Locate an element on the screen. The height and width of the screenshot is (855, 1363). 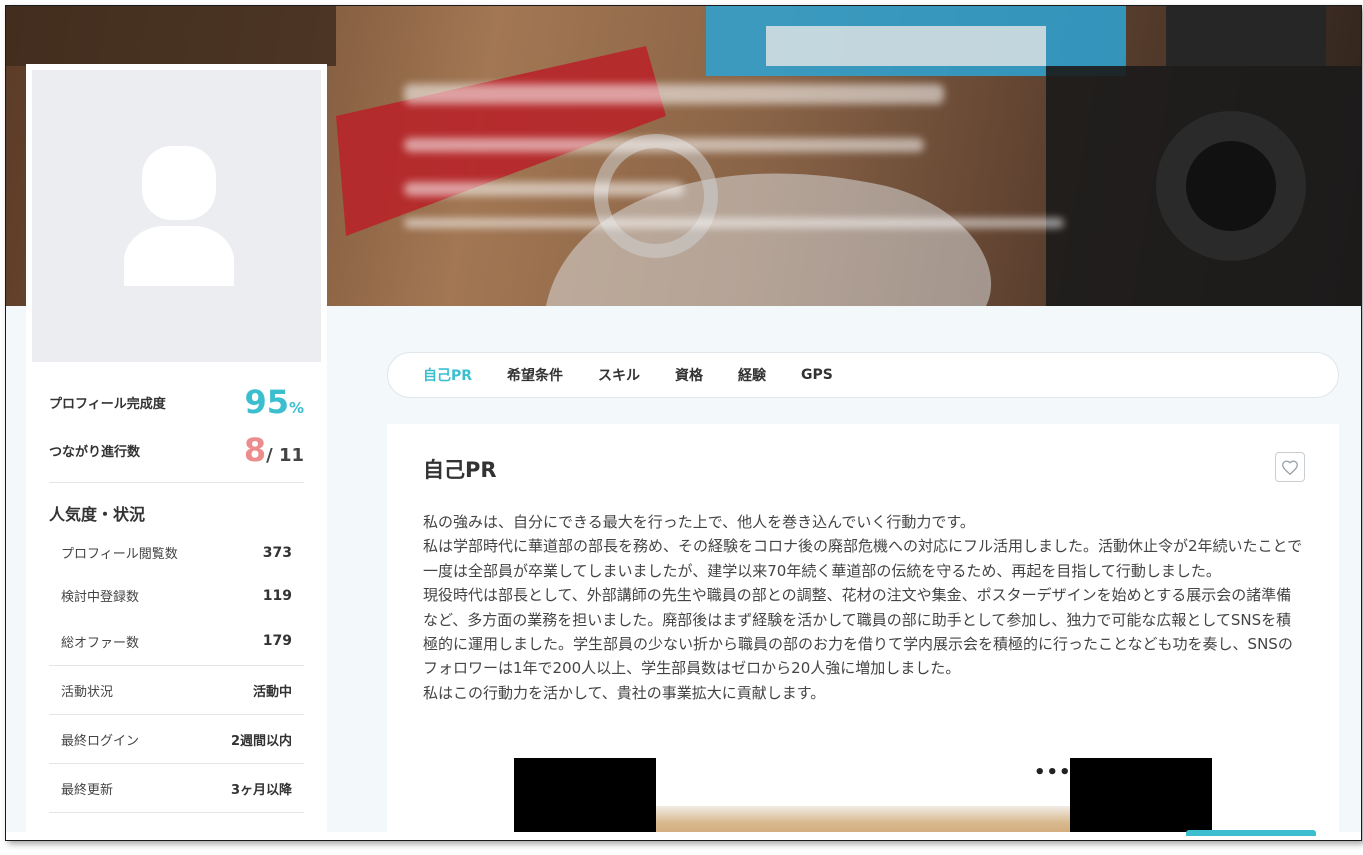
avatar is located at coordinates (176, 216).